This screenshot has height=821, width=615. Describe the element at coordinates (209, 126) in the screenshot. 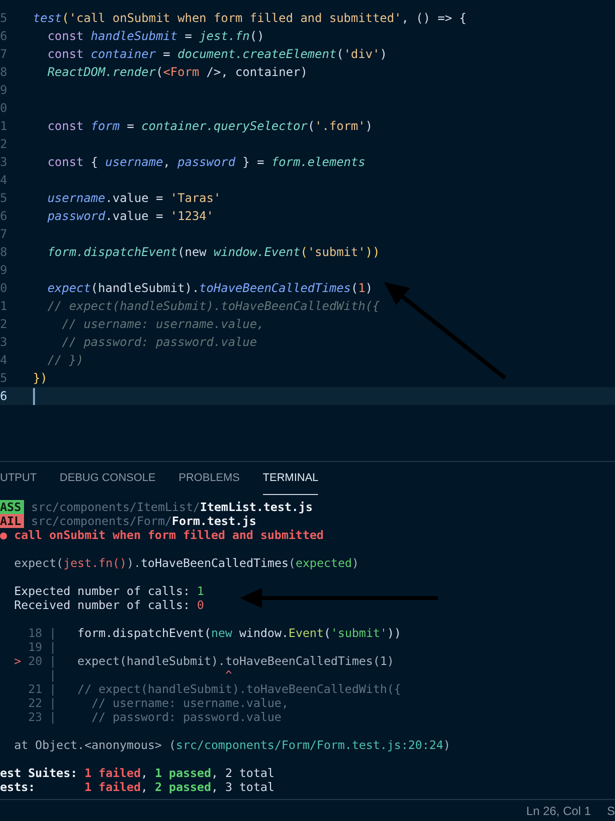

I see `code-line: const form = container.querySelector('.form')` at that location.